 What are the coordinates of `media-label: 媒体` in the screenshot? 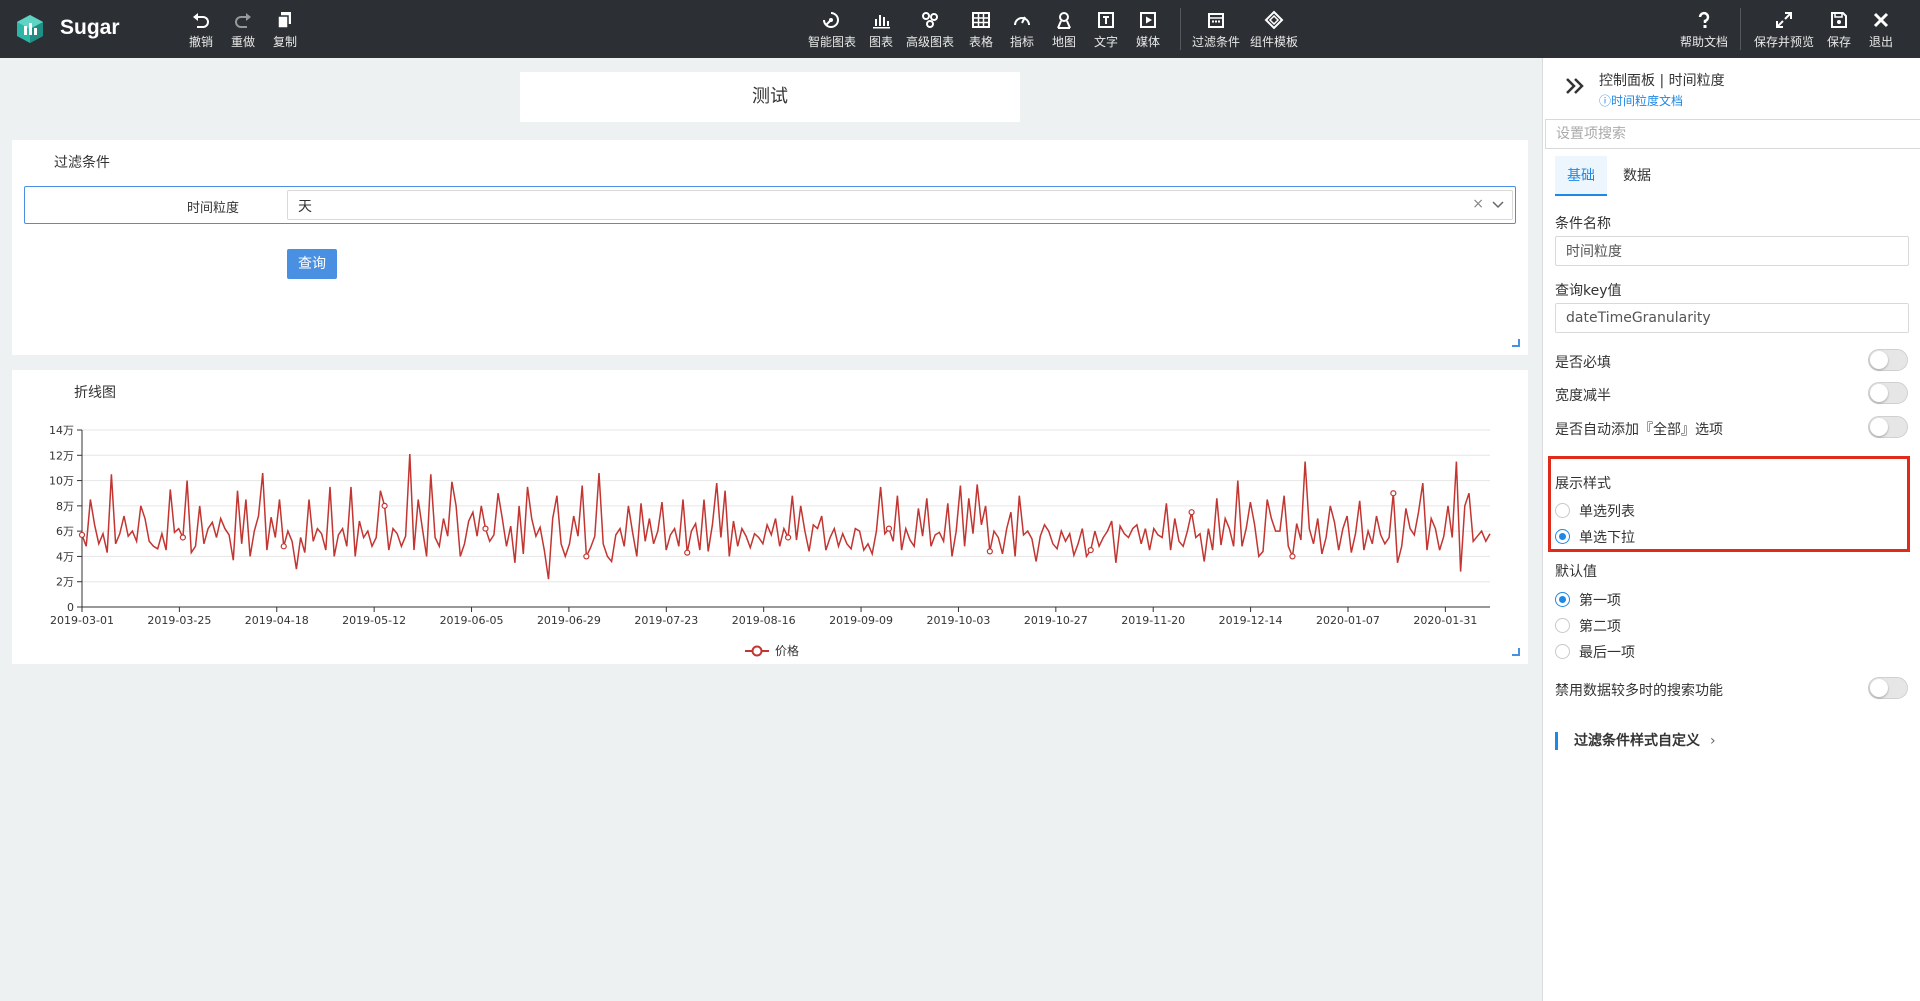 It's located at (1147, 42).